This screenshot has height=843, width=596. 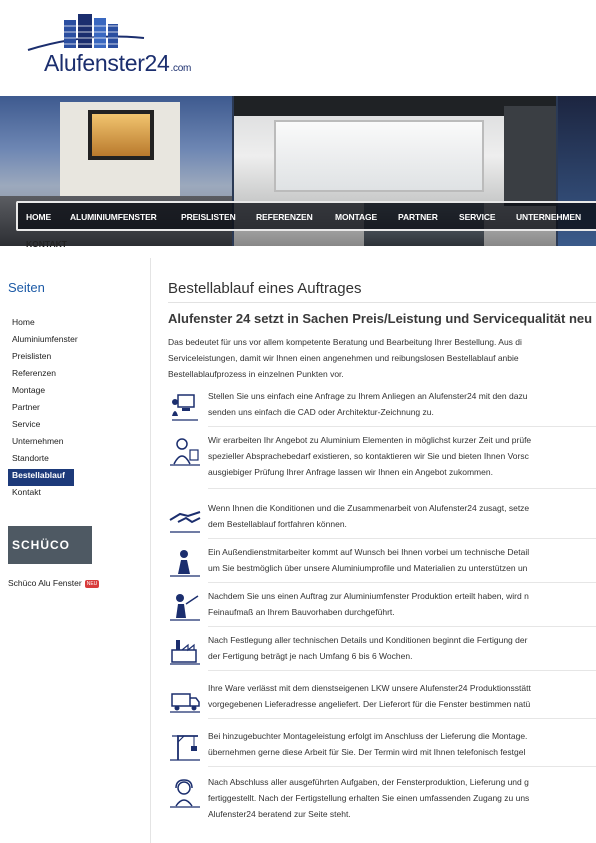 I want to click on crane-icon, so click(x=185, y=748).